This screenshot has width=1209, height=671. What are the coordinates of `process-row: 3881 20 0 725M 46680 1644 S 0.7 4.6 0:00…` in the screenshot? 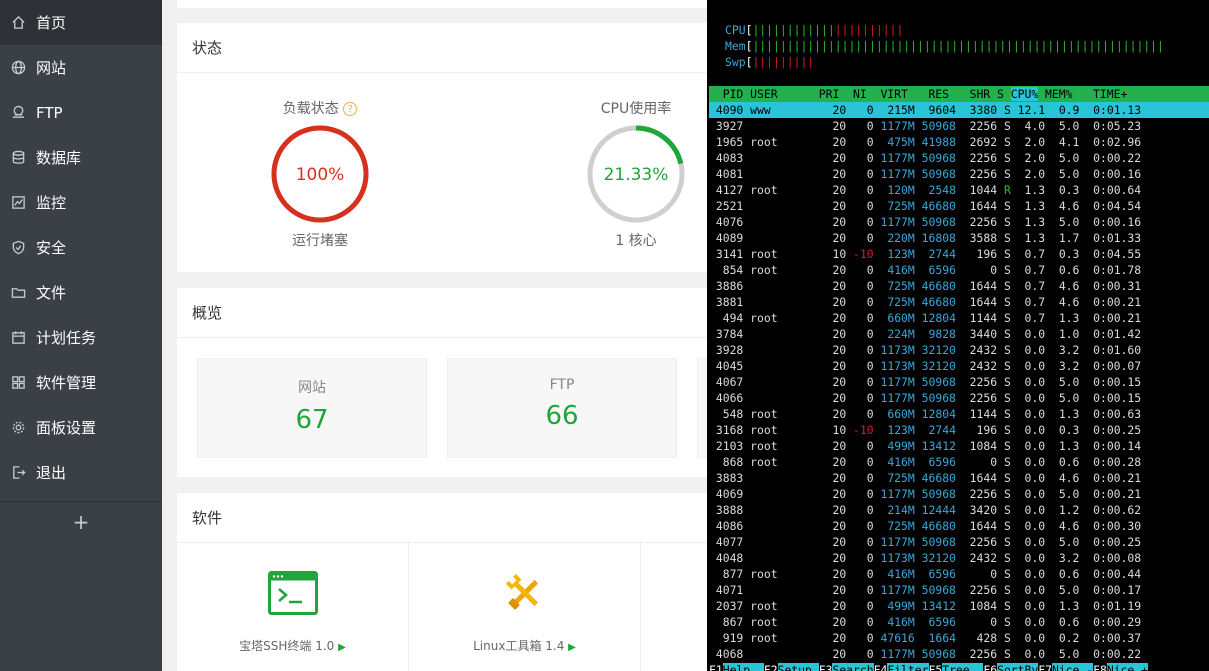 It's located at (959, 302).